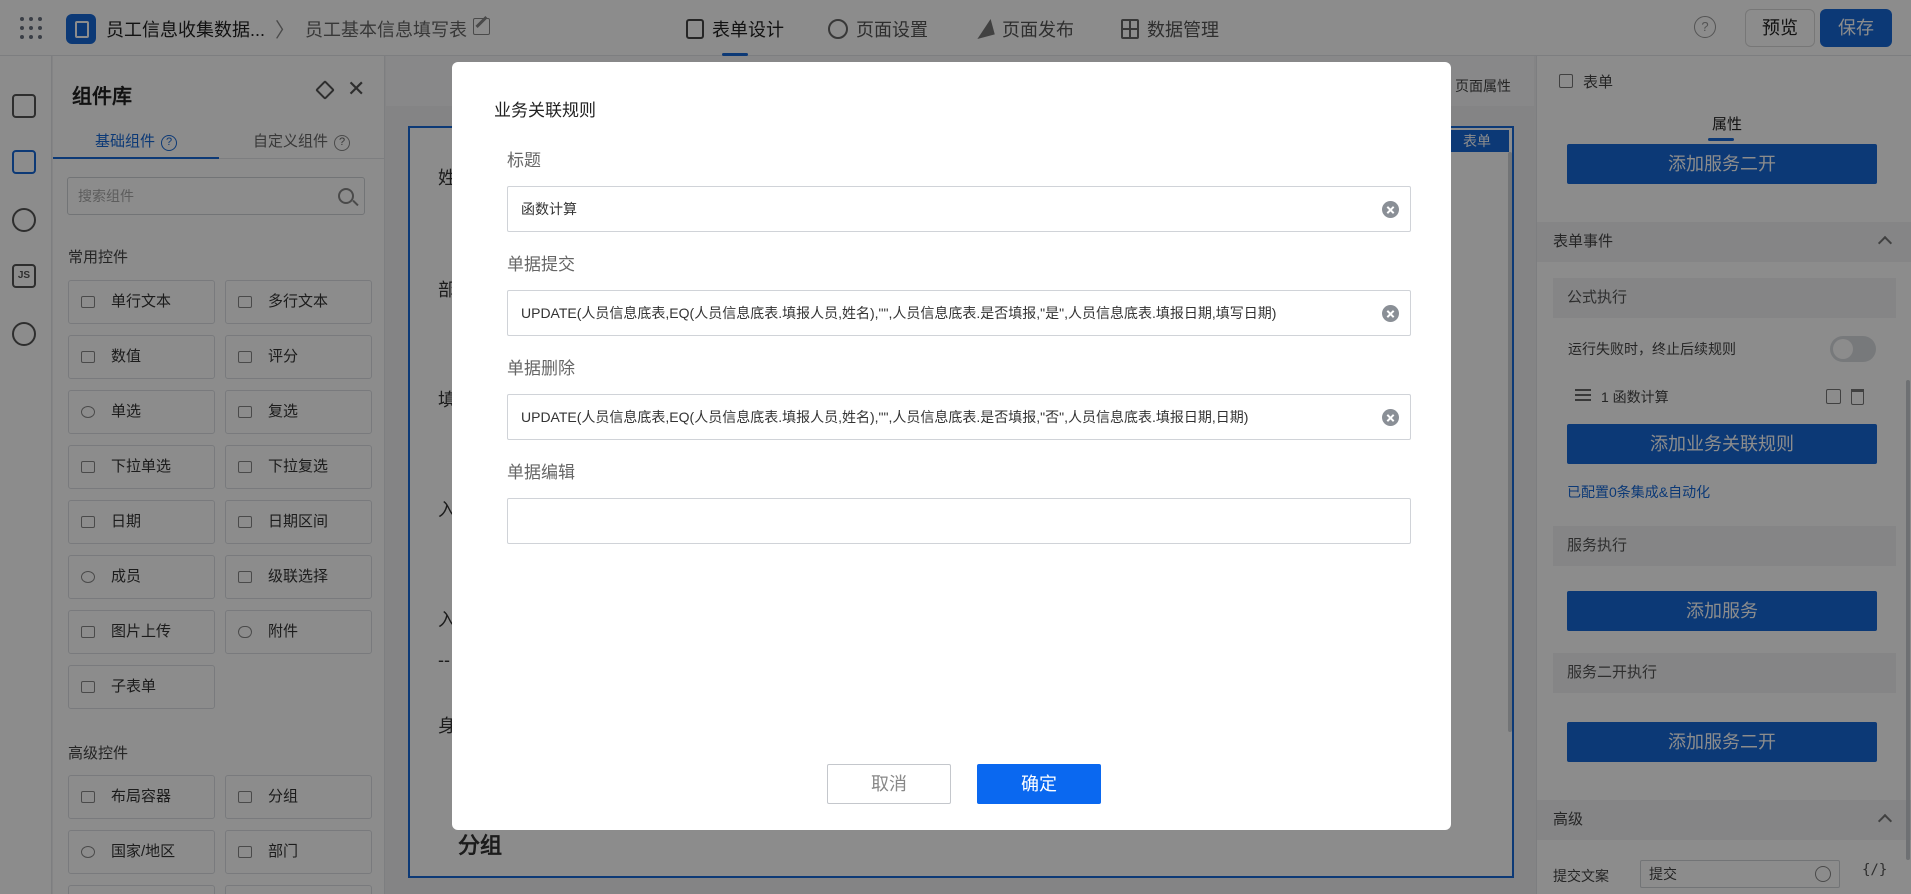  What do you see at coordinates (524, 160) in the screenshot?
I see `field-label-title: 标题` at bounding box center [524, 160].